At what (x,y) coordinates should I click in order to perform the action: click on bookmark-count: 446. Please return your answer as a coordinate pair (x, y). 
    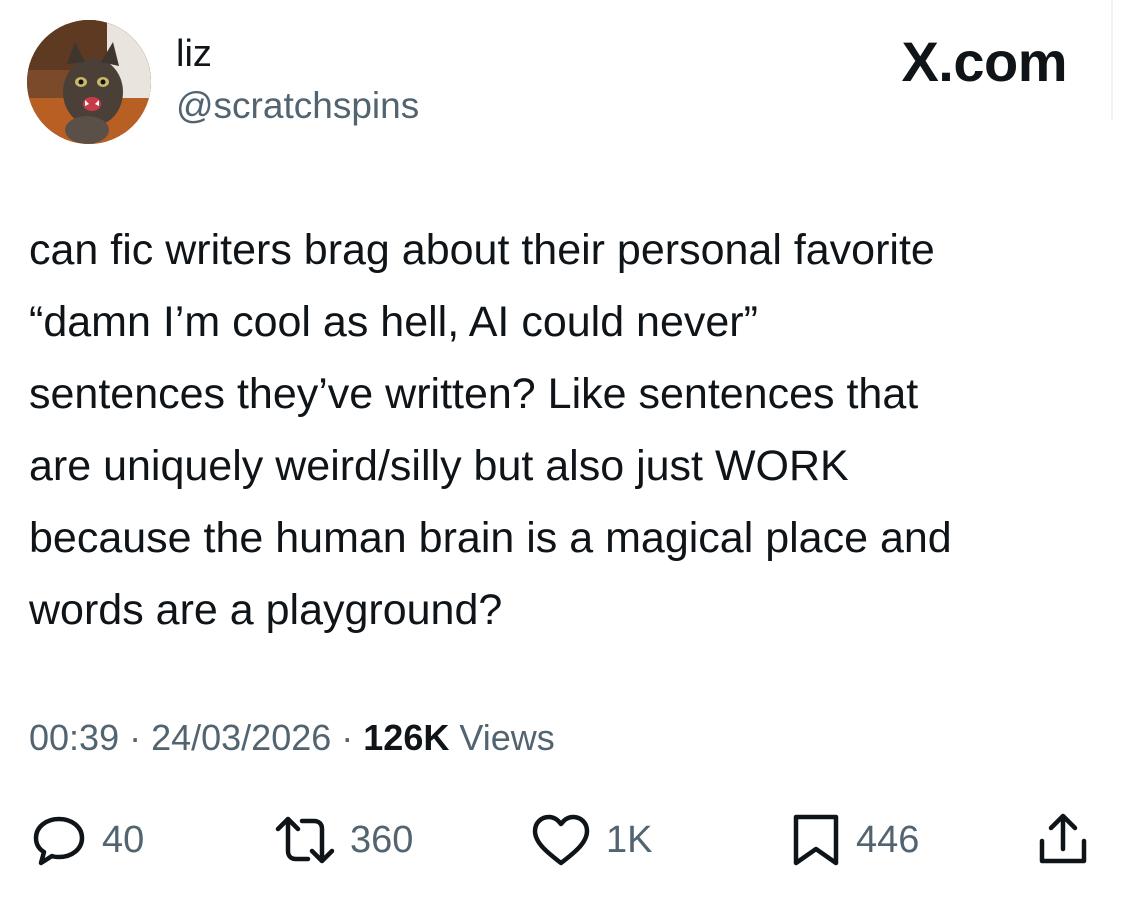
    Looking at the image, I should click on (888, 839).